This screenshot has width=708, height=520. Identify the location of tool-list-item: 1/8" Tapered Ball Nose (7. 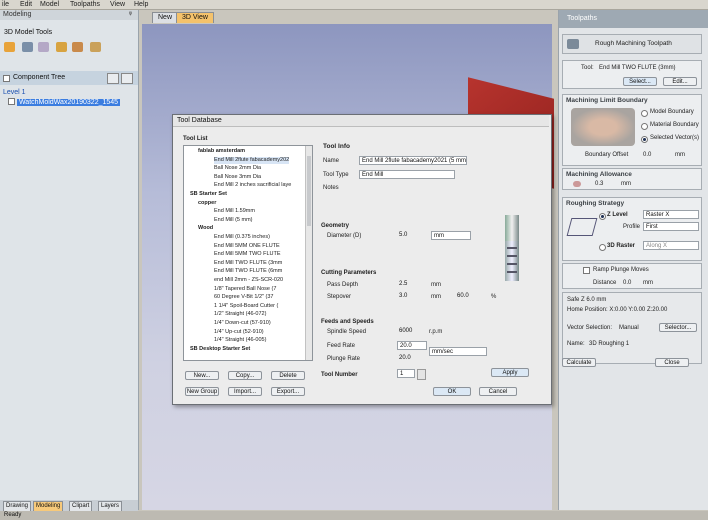
(245, 289).